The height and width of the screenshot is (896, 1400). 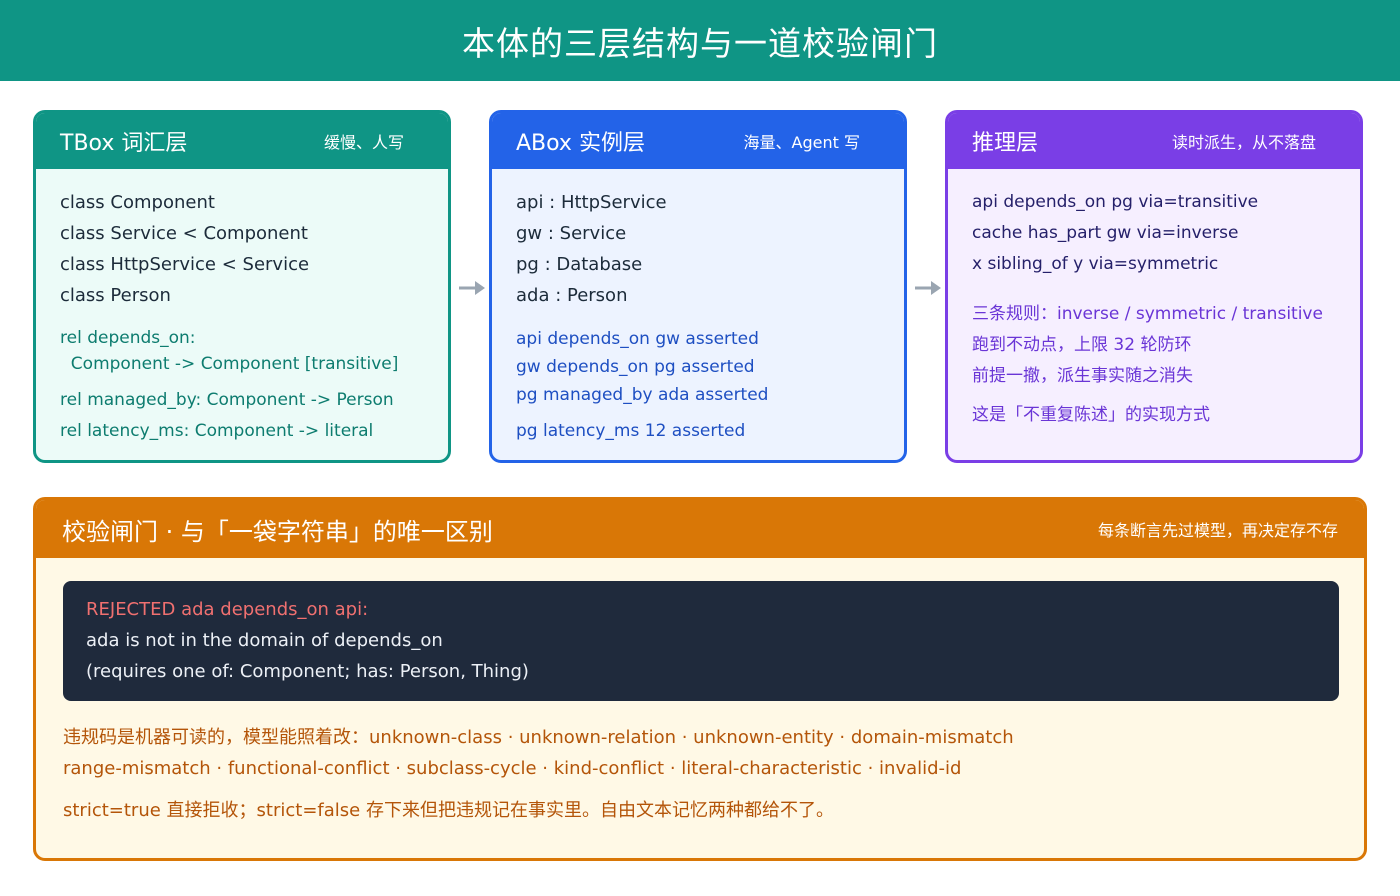 I want to click on inference-header: 推理层 读时派生，从不落盘, so click(x=1154, y=141).